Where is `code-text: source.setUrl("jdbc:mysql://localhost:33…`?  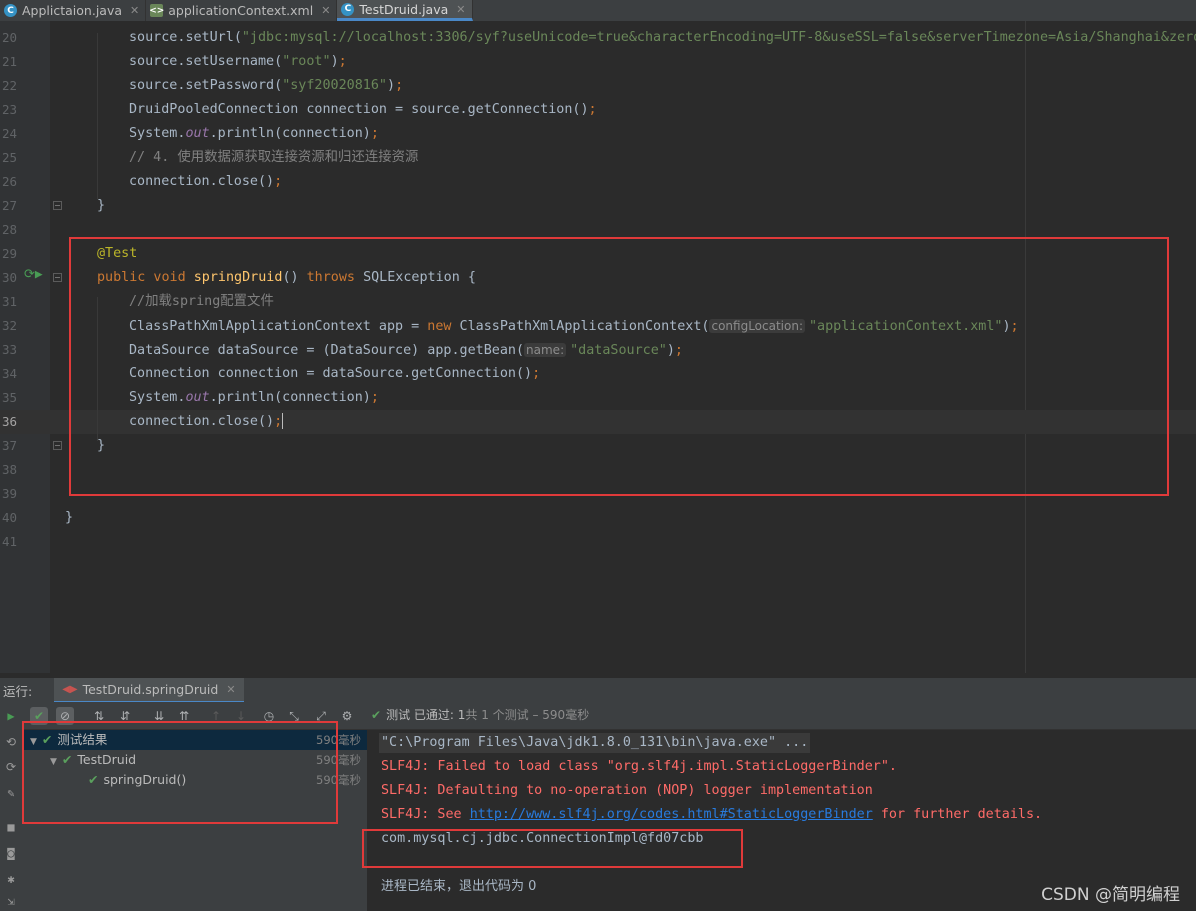
code-text: source.setUrl("jdbc:mysql://localhost:33… is located at coordinates (662, 38).